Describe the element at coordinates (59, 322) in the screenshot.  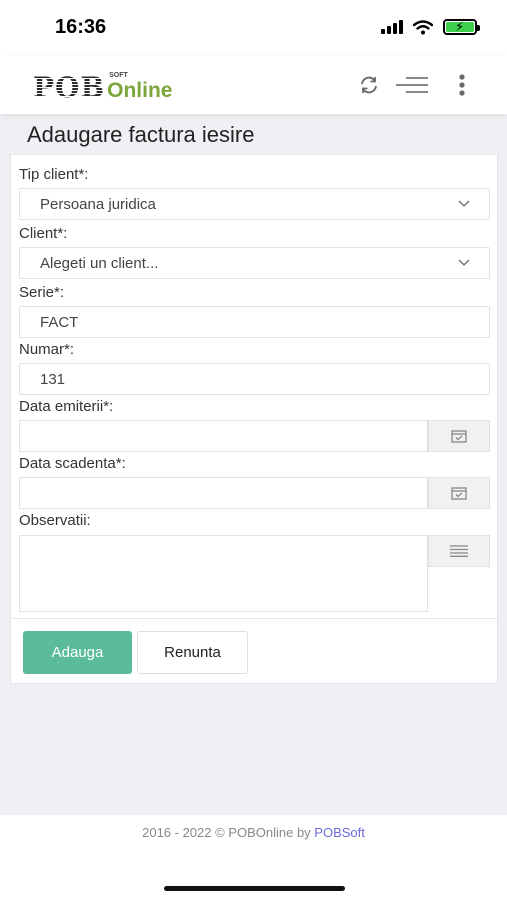
I see `serie-value: FACT` at that location.